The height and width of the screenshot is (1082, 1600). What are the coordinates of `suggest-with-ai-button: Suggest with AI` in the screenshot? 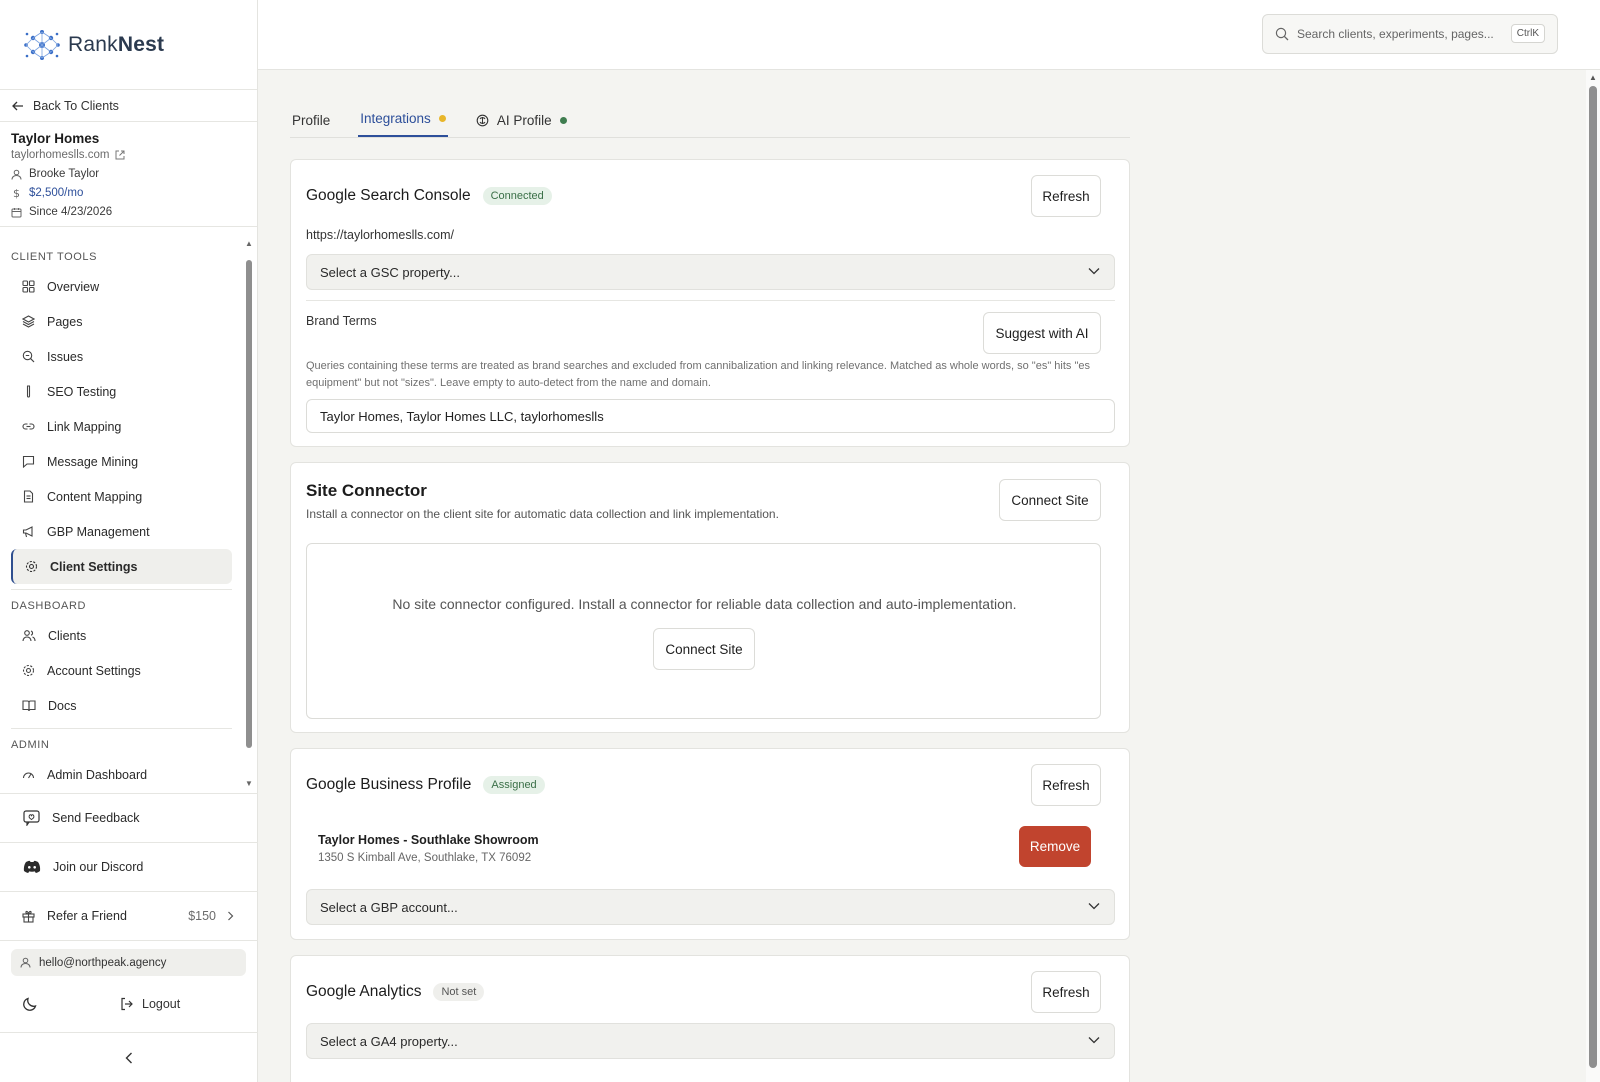 It's located at (1042, 333).